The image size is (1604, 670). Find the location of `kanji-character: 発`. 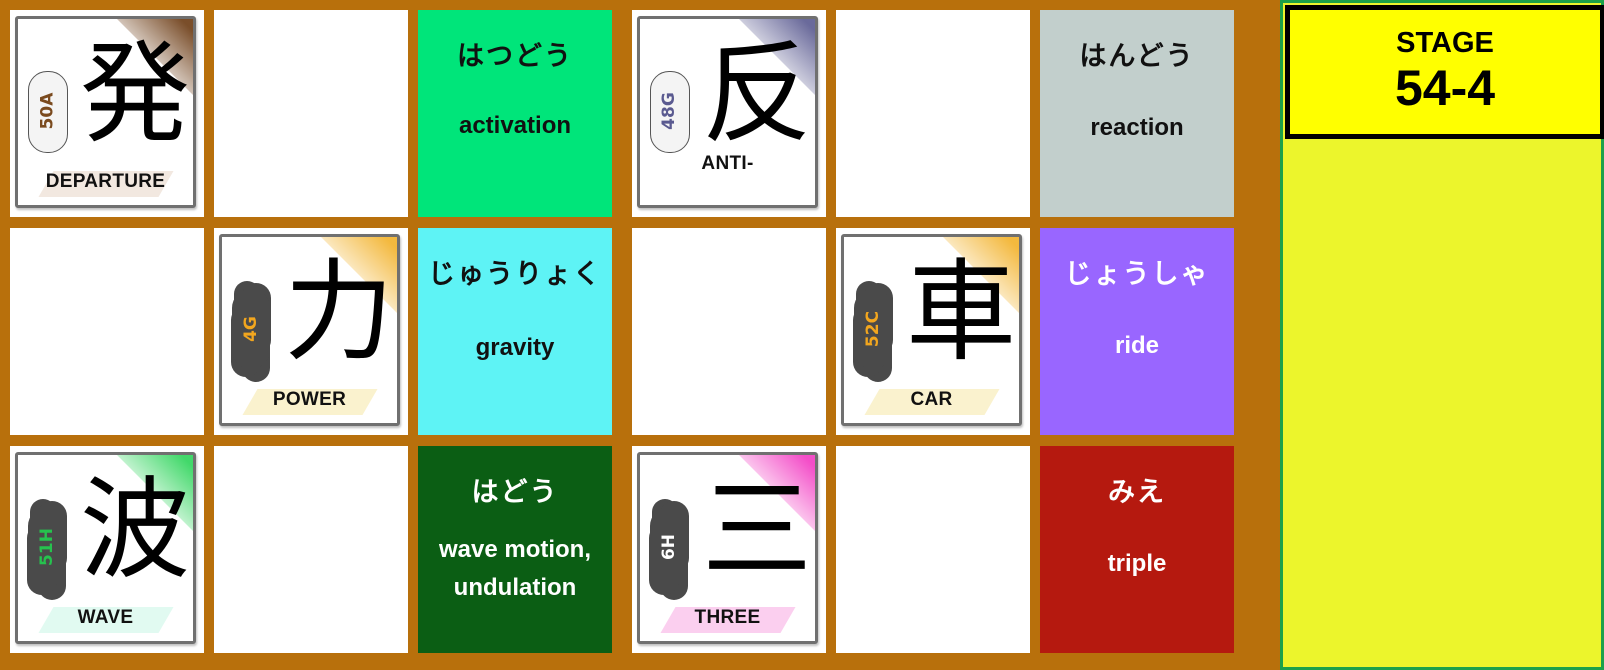

kanji-character: 発 is located at coordinates (135, 94).